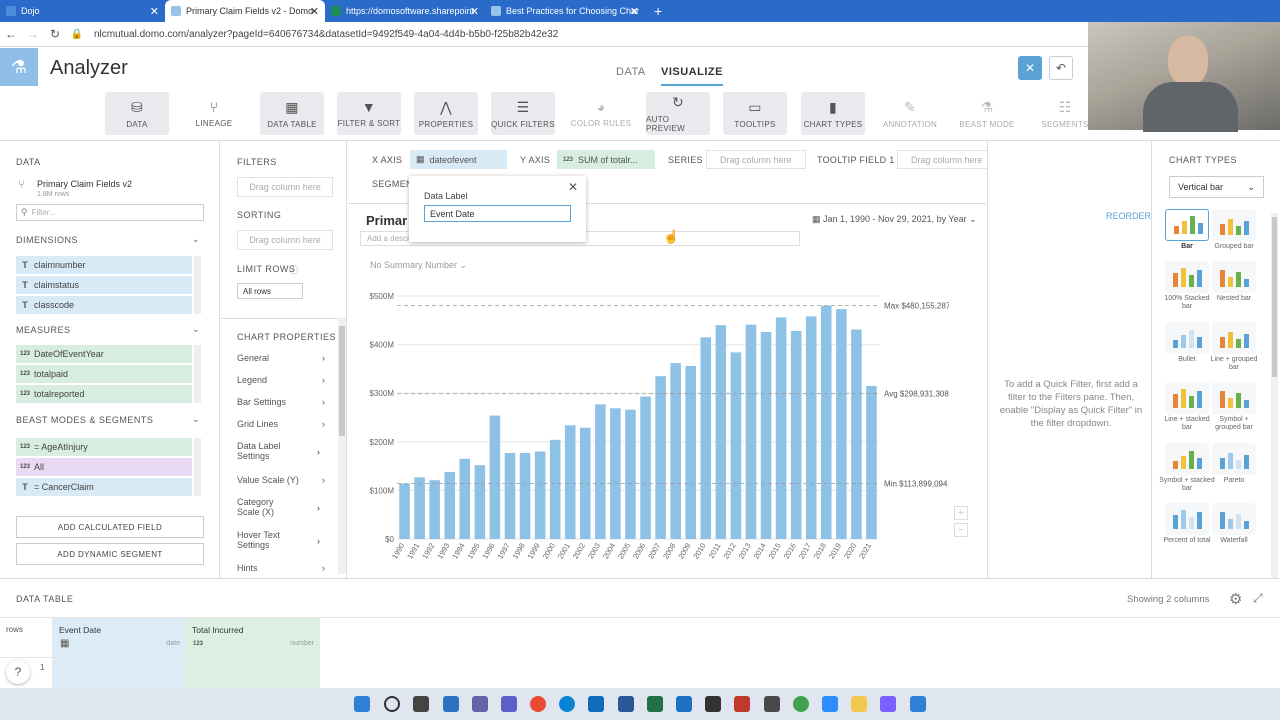 This screenshot has height=720, width=1280. I want to click on measure-field: 123 totalpaid, so click(104, 374).